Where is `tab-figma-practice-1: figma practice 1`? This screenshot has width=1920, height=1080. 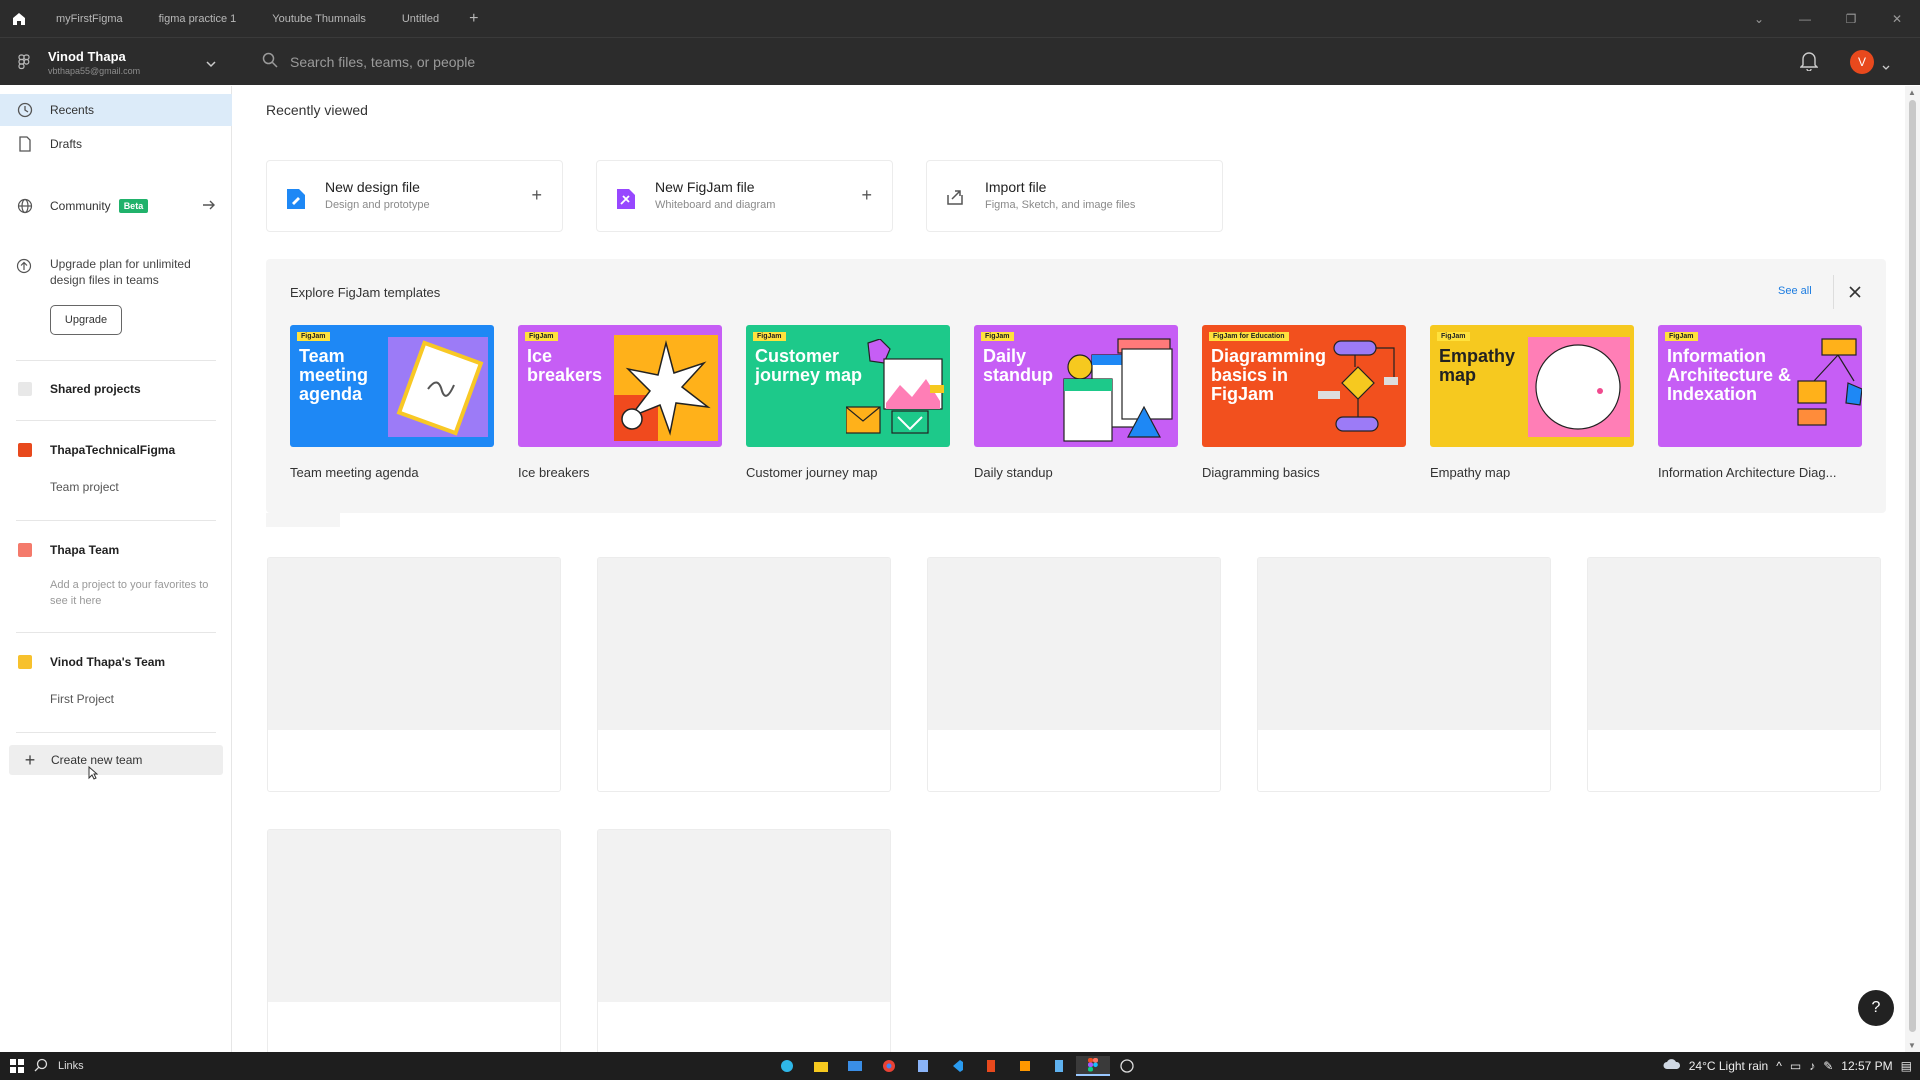 tab-figma-practice-1: figma practice 1 is located at coordinates (198, 18).